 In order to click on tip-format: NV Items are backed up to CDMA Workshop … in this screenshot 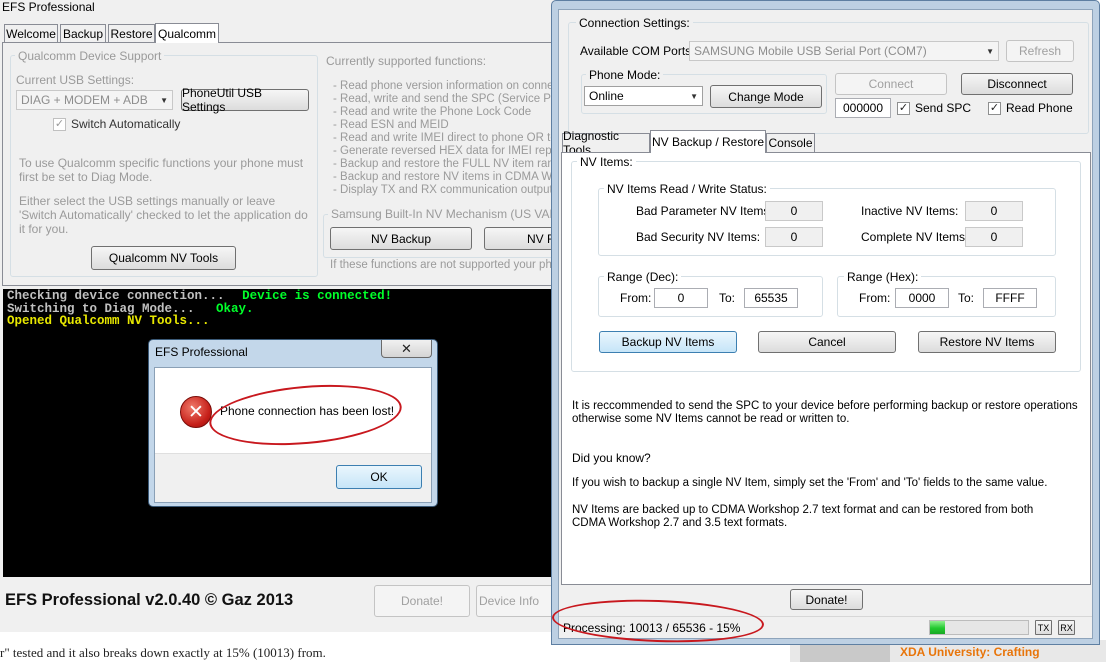, I will do `click(803, 516)`.